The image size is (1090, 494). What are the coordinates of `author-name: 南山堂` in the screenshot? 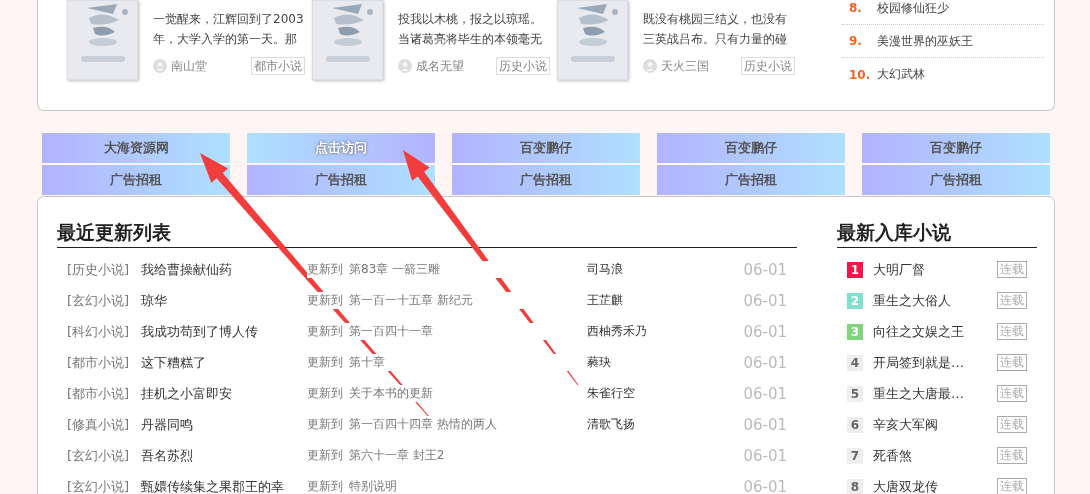 It's located at (189, 66).